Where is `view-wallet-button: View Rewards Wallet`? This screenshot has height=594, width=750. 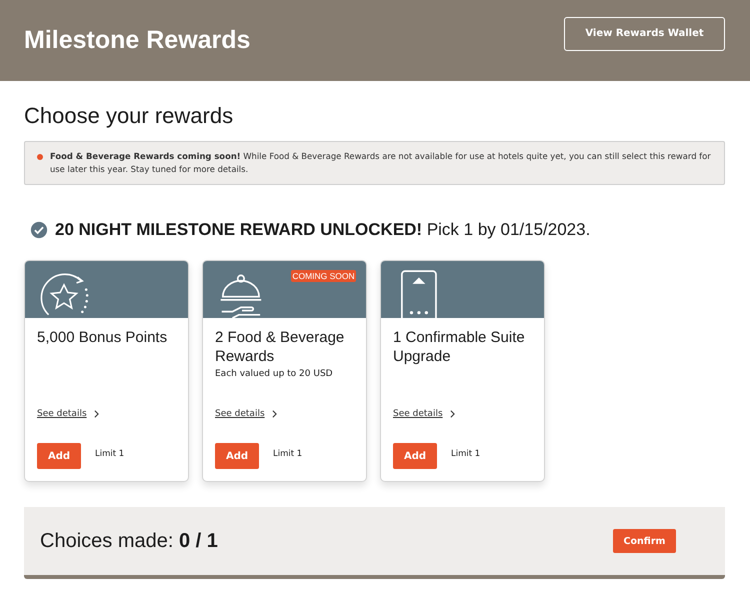 view-wallet-button: View Rewards Wallet is located at coordinates (644, 33).